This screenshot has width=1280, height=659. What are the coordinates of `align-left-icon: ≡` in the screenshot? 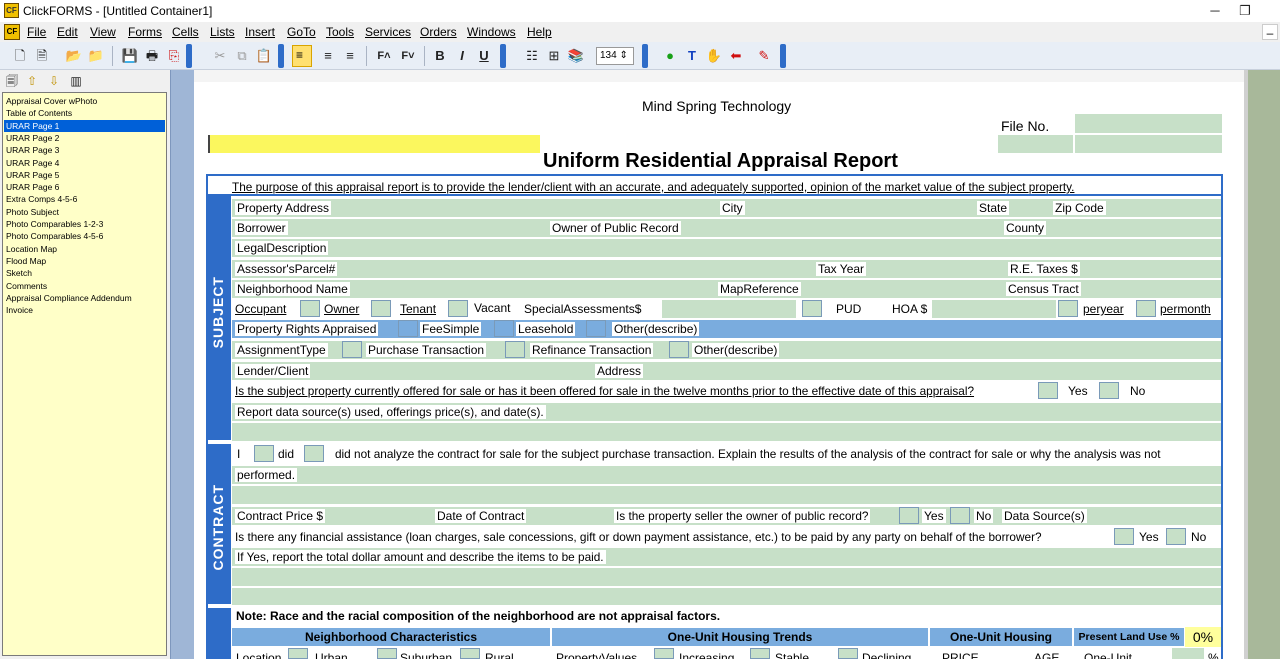 It's located at (302, 56).